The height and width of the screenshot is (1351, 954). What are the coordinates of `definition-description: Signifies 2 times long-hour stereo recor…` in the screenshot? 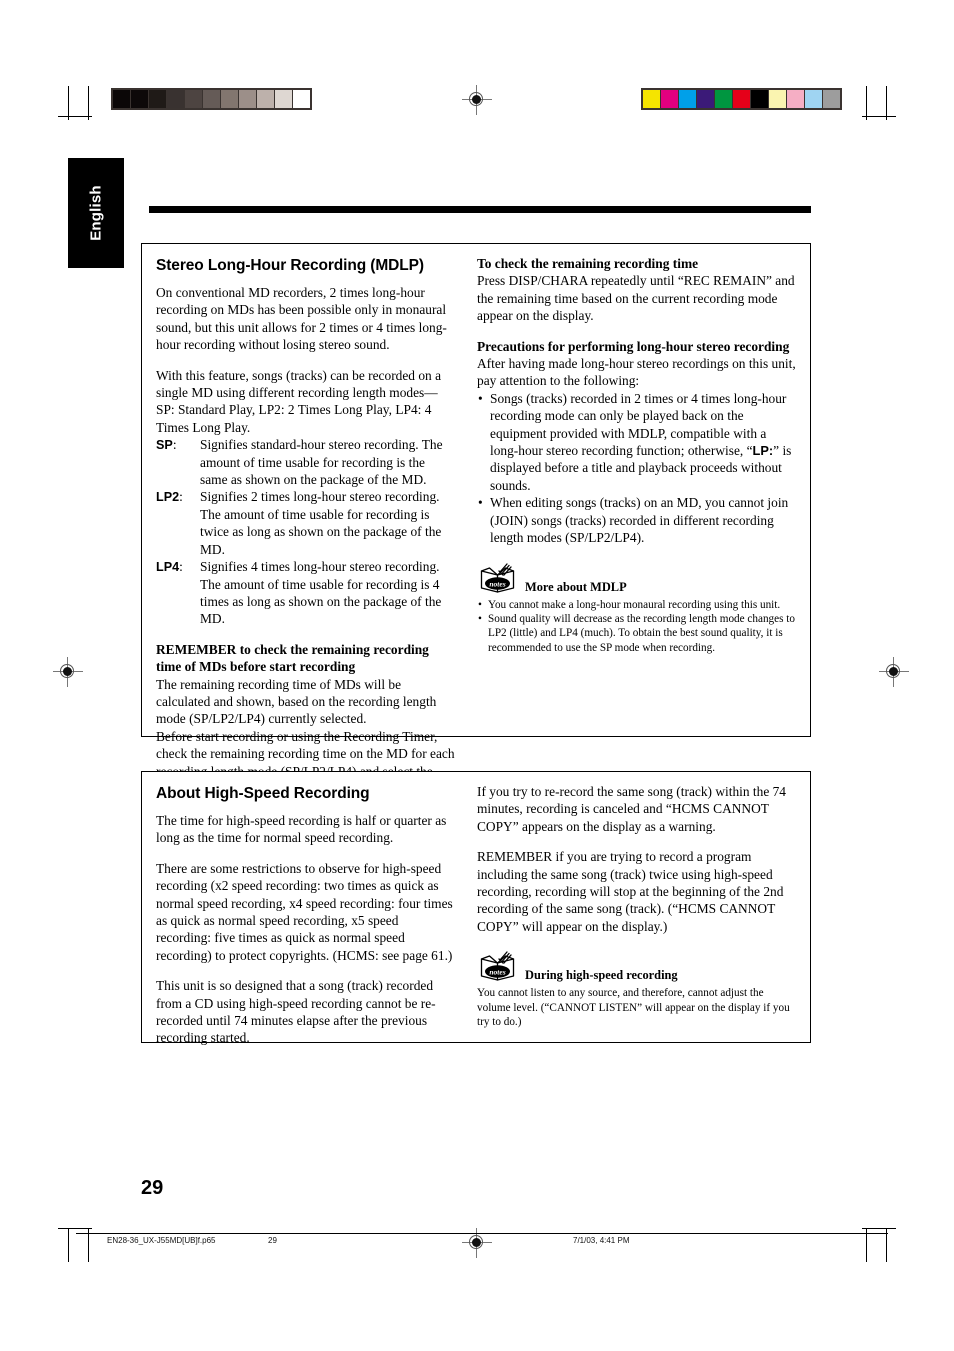 It's located at (321, 523).